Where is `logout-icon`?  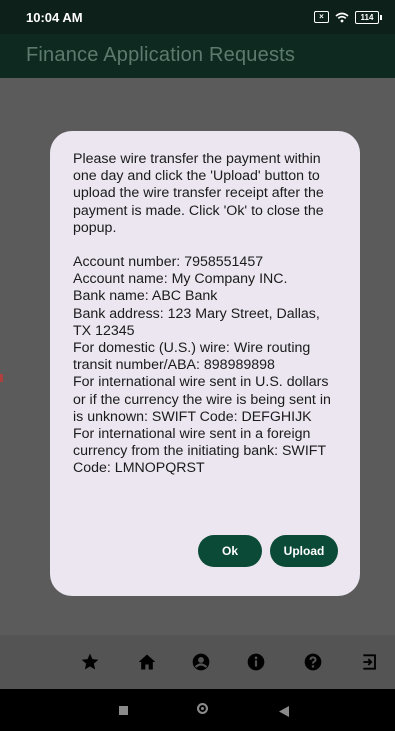 logout-icon is located at coordinates (370, 662).